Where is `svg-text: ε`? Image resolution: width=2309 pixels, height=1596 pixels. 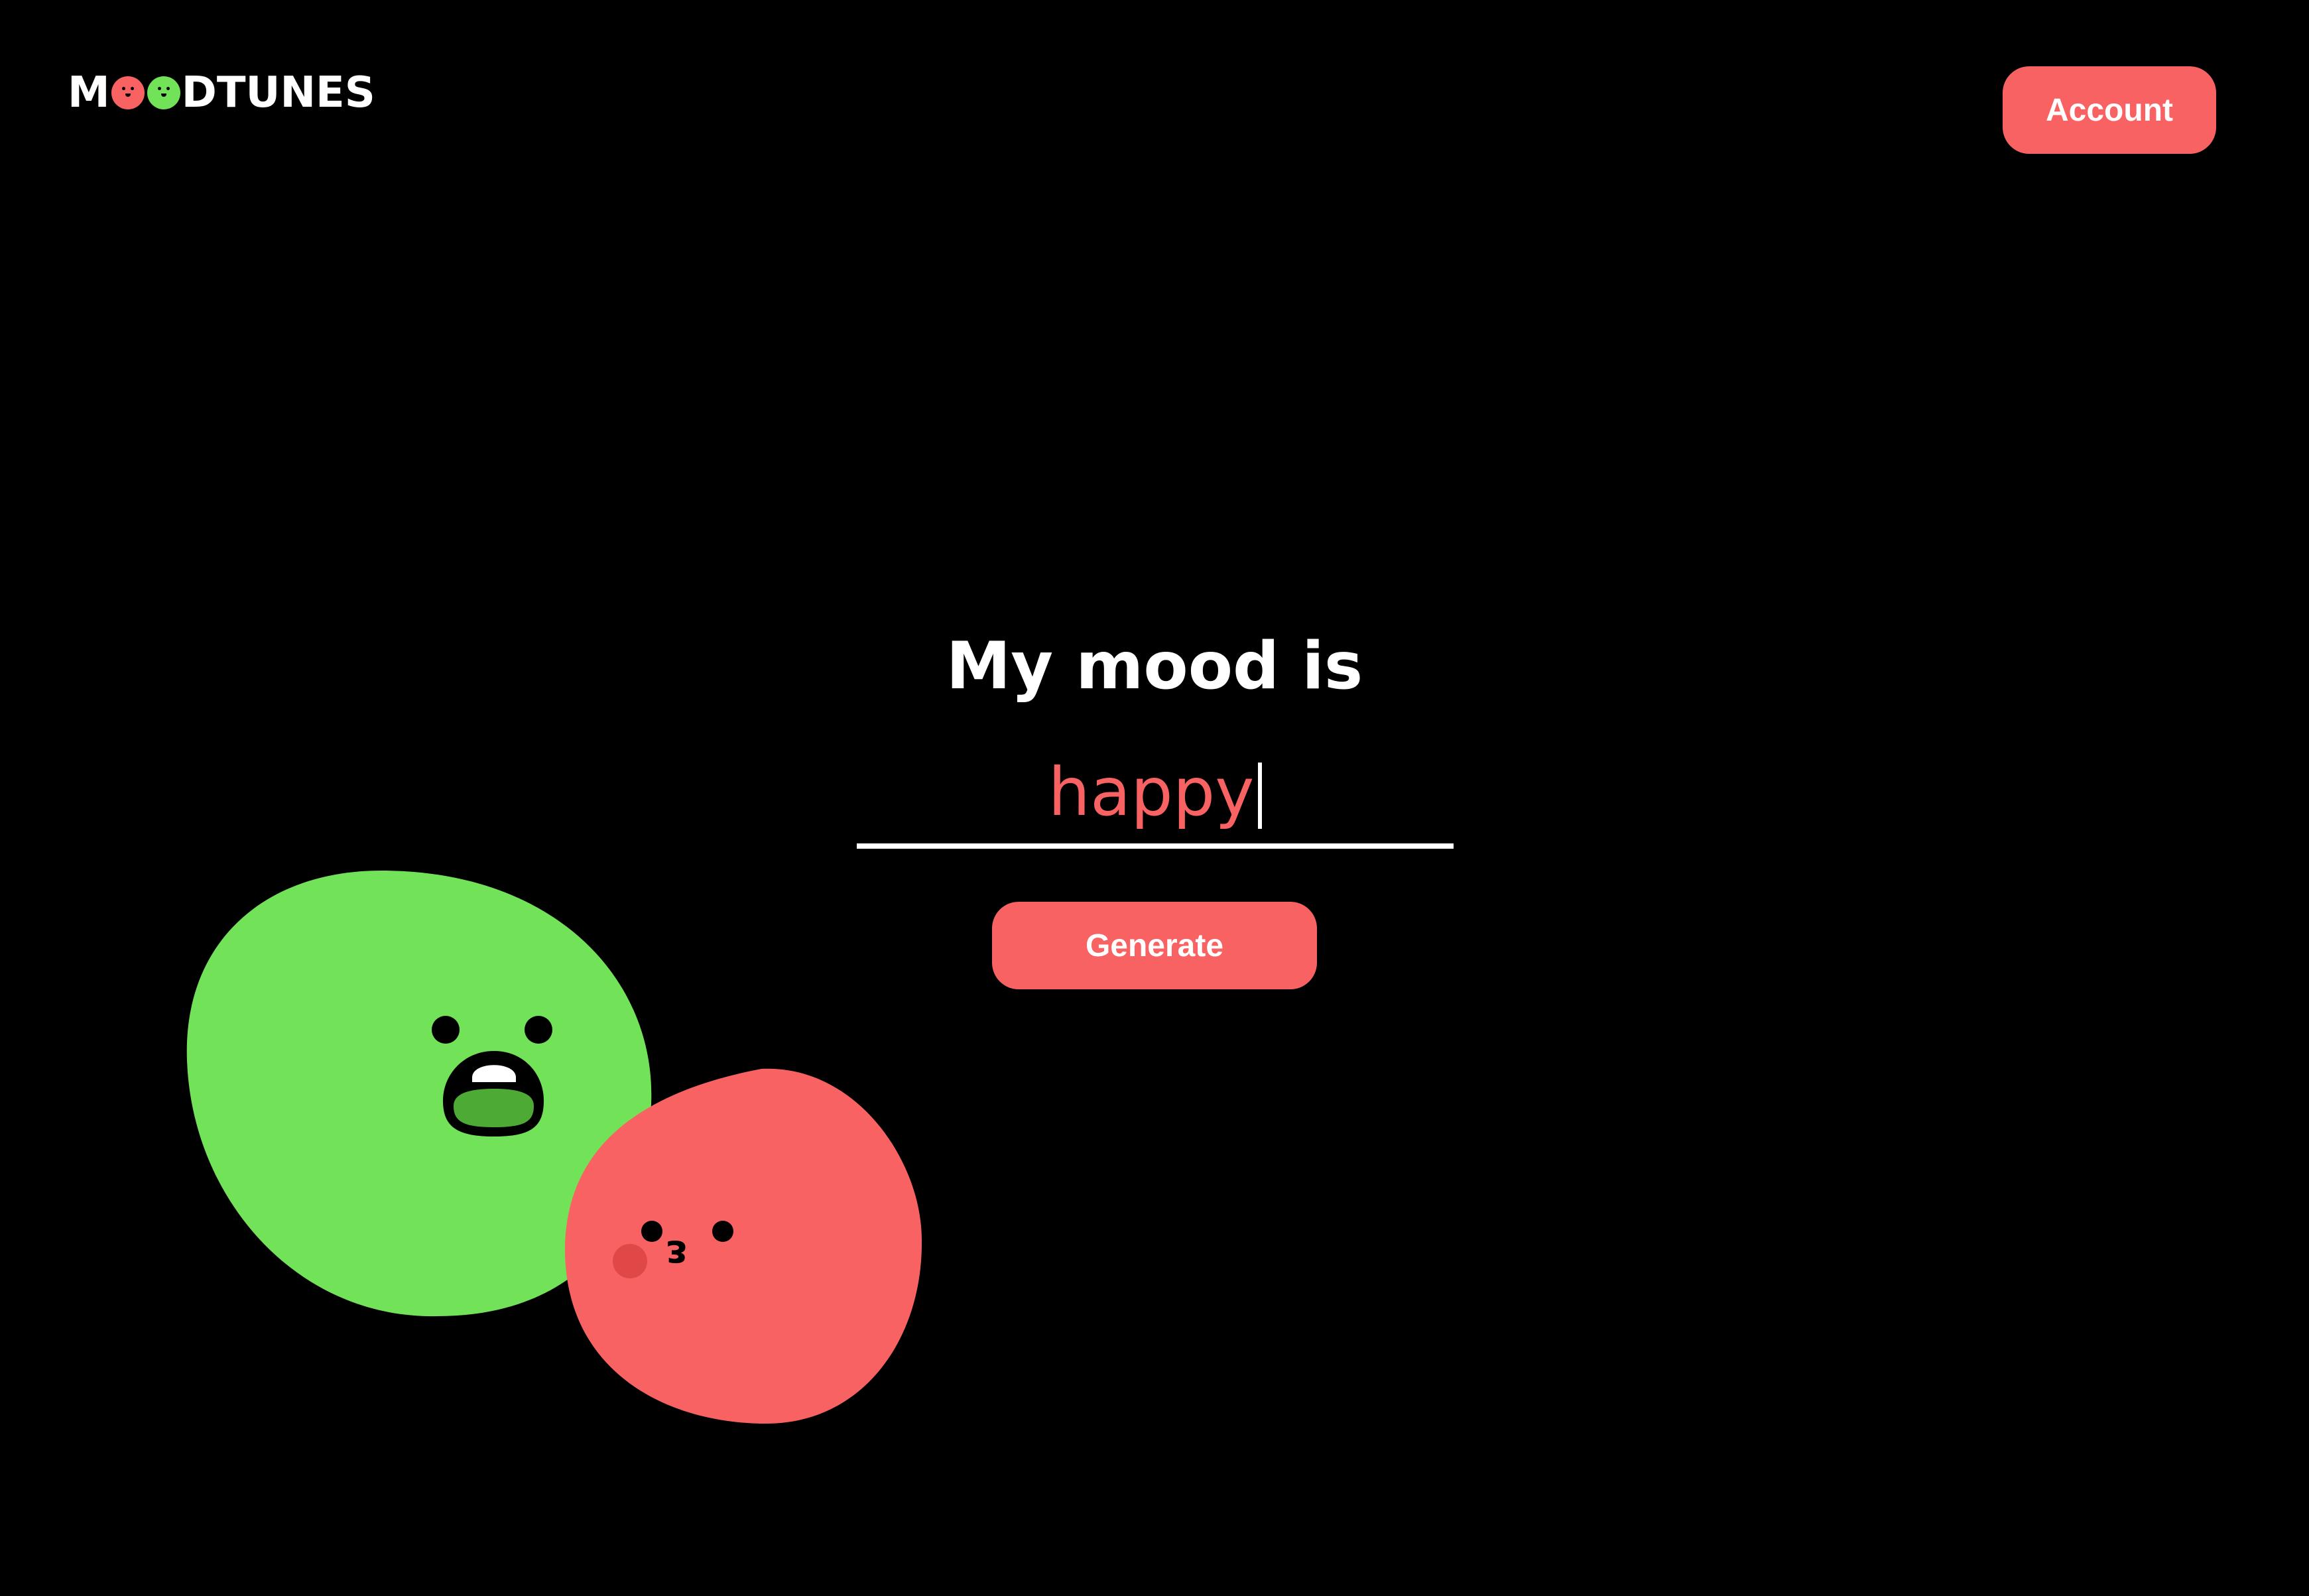
svg-text: ε is located at coordinates (676, 1254).